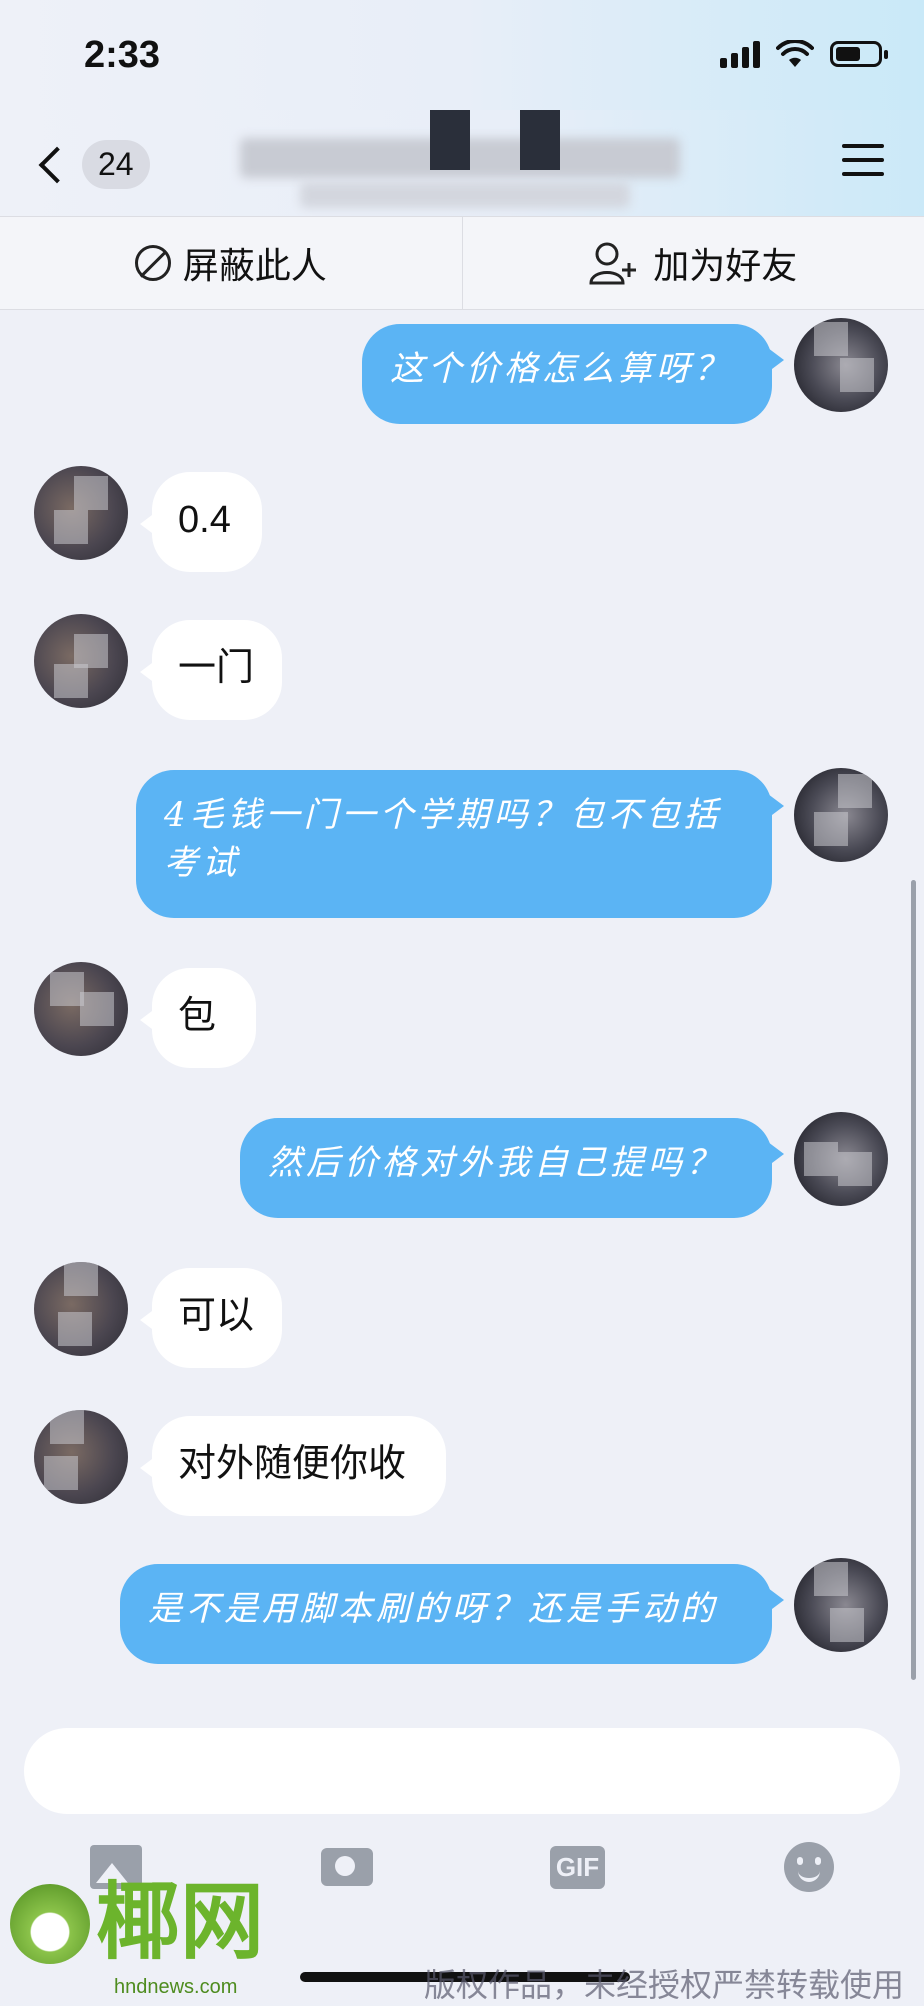  I want to click on block-icon, so click(153, 263).